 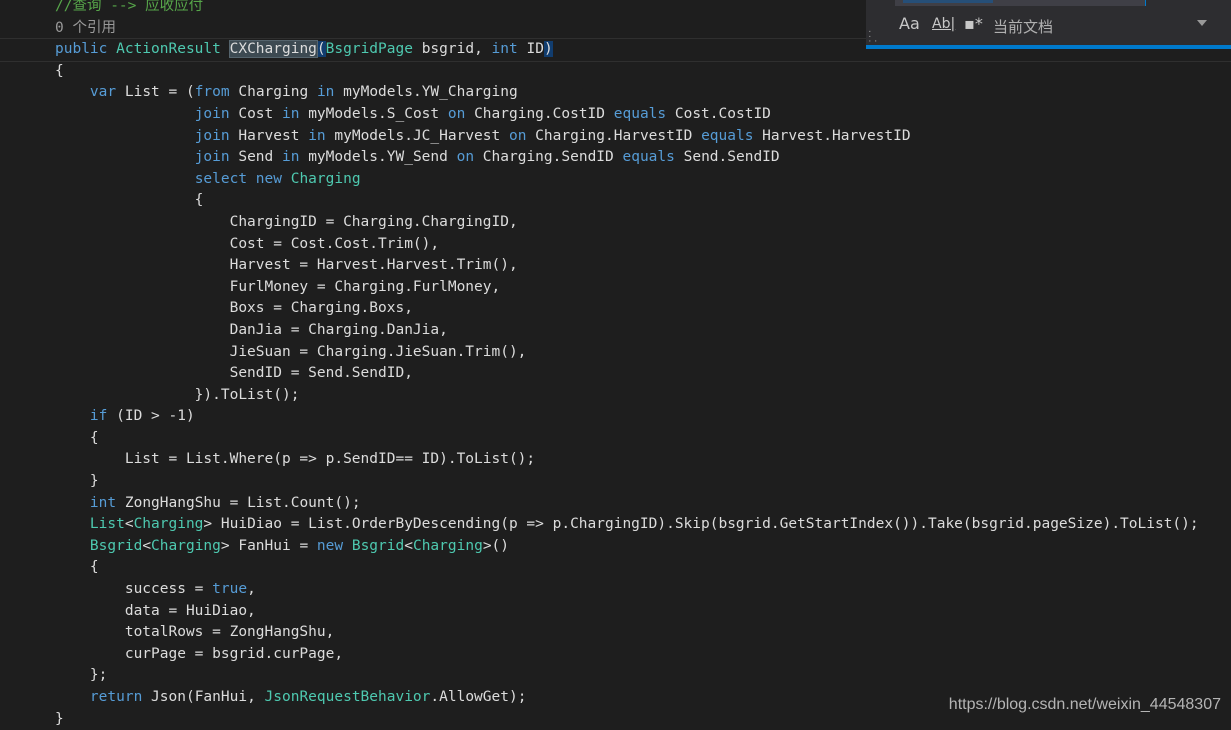 What do you see at coordinates (129, 7) in the screenshot?
I see `comment: //查询 --> 应收应付` at bounding box center [129, 7].